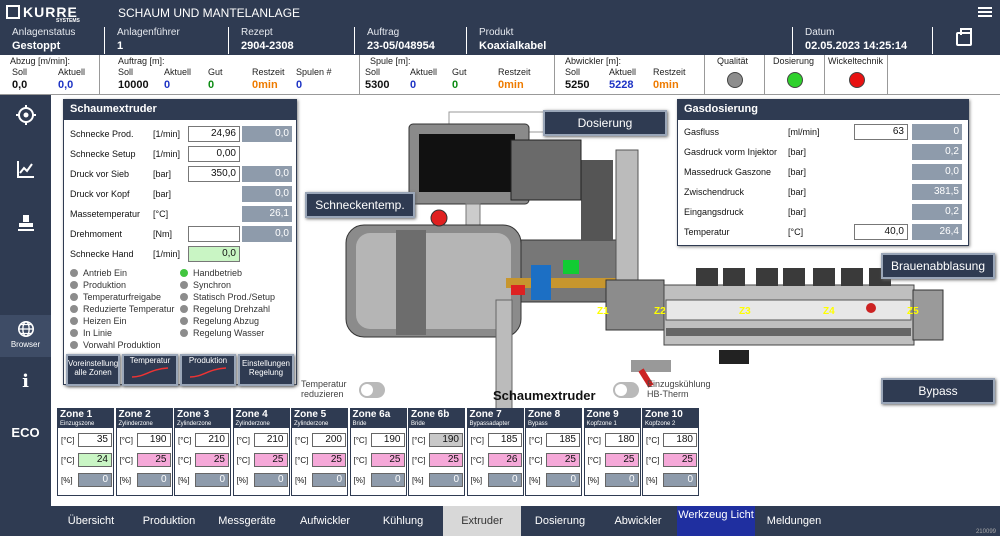 This screenshot has width=1000, height=536. Describe the element at coordinates (25, 436) in the screenshot. I see `sidebar-eco: ECO` at that location.